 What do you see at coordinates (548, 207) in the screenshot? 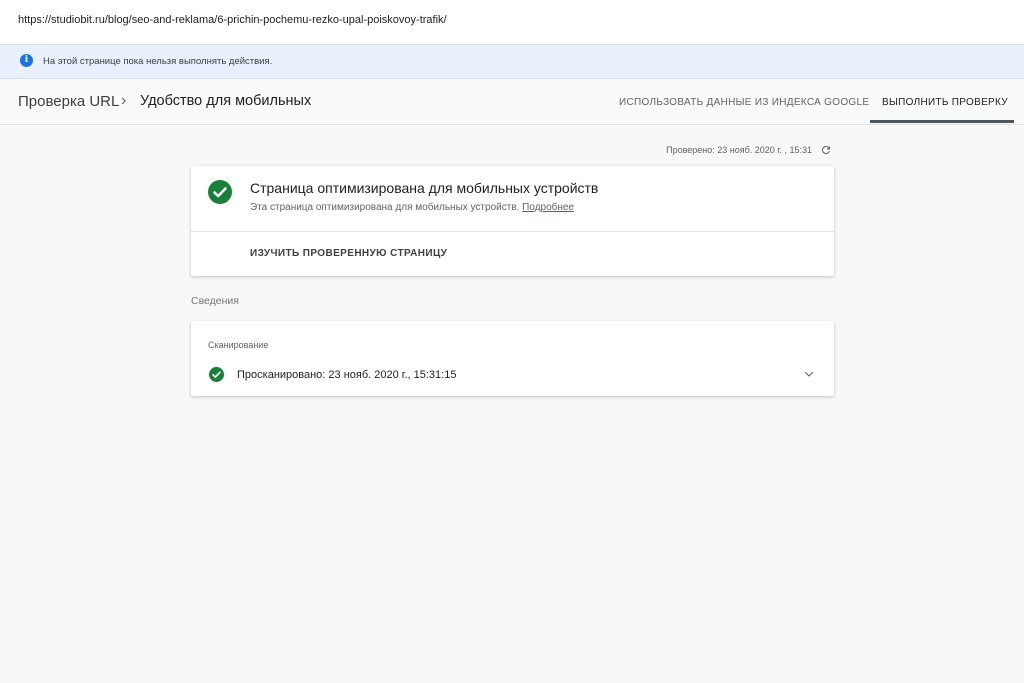
I see `learn-more-link: Подробнее` at bounding box center [548, 207].